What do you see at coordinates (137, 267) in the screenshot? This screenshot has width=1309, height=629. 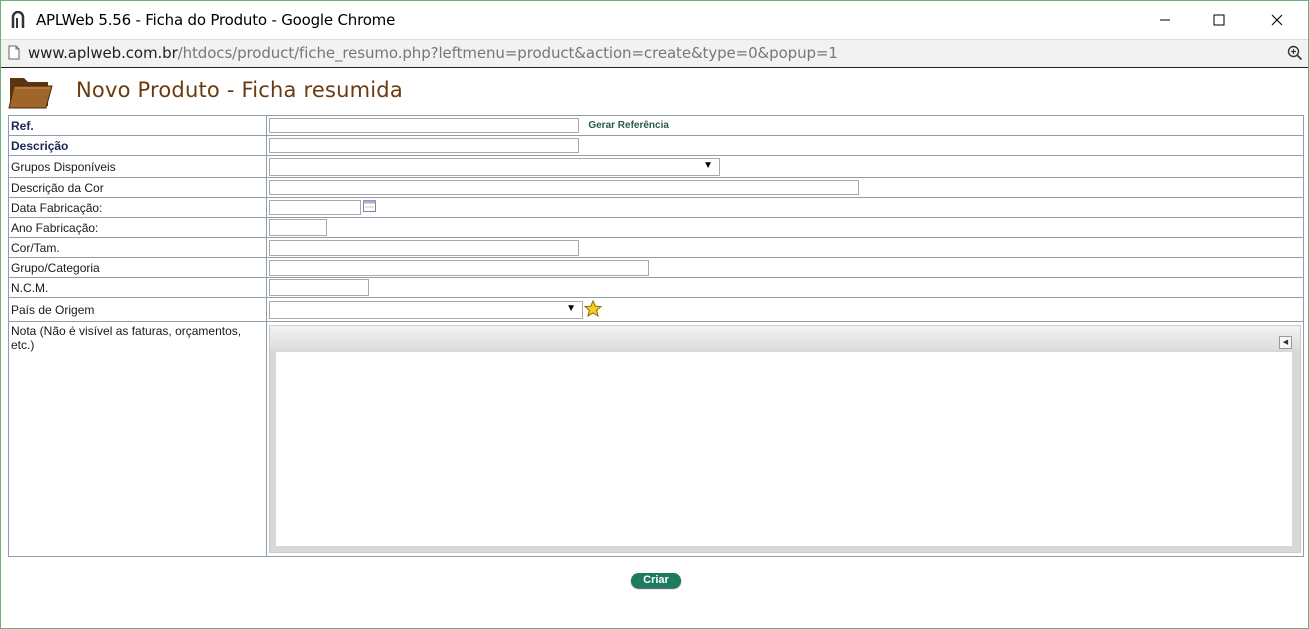 I see `grupo-categoria-label: Grupo/Categoria` at bounding box center [137, 267].